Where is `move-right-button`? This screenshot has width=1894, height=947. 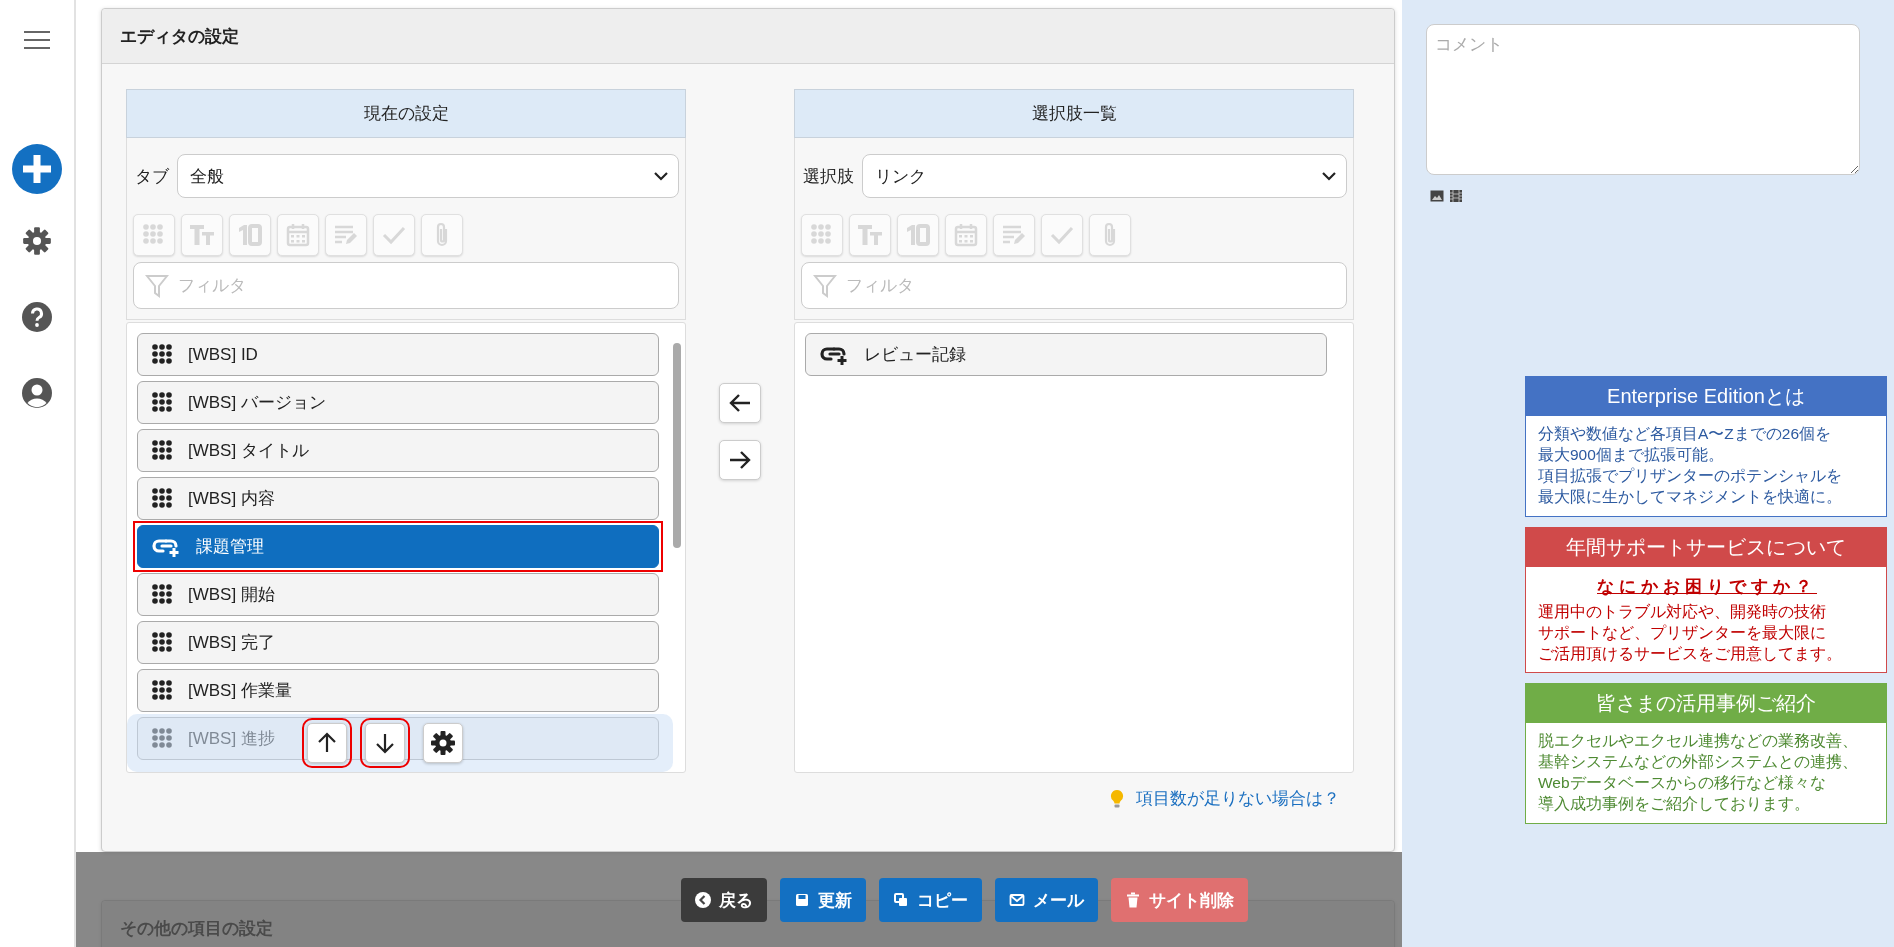
move-right-button is located at coordinates (740, 460).